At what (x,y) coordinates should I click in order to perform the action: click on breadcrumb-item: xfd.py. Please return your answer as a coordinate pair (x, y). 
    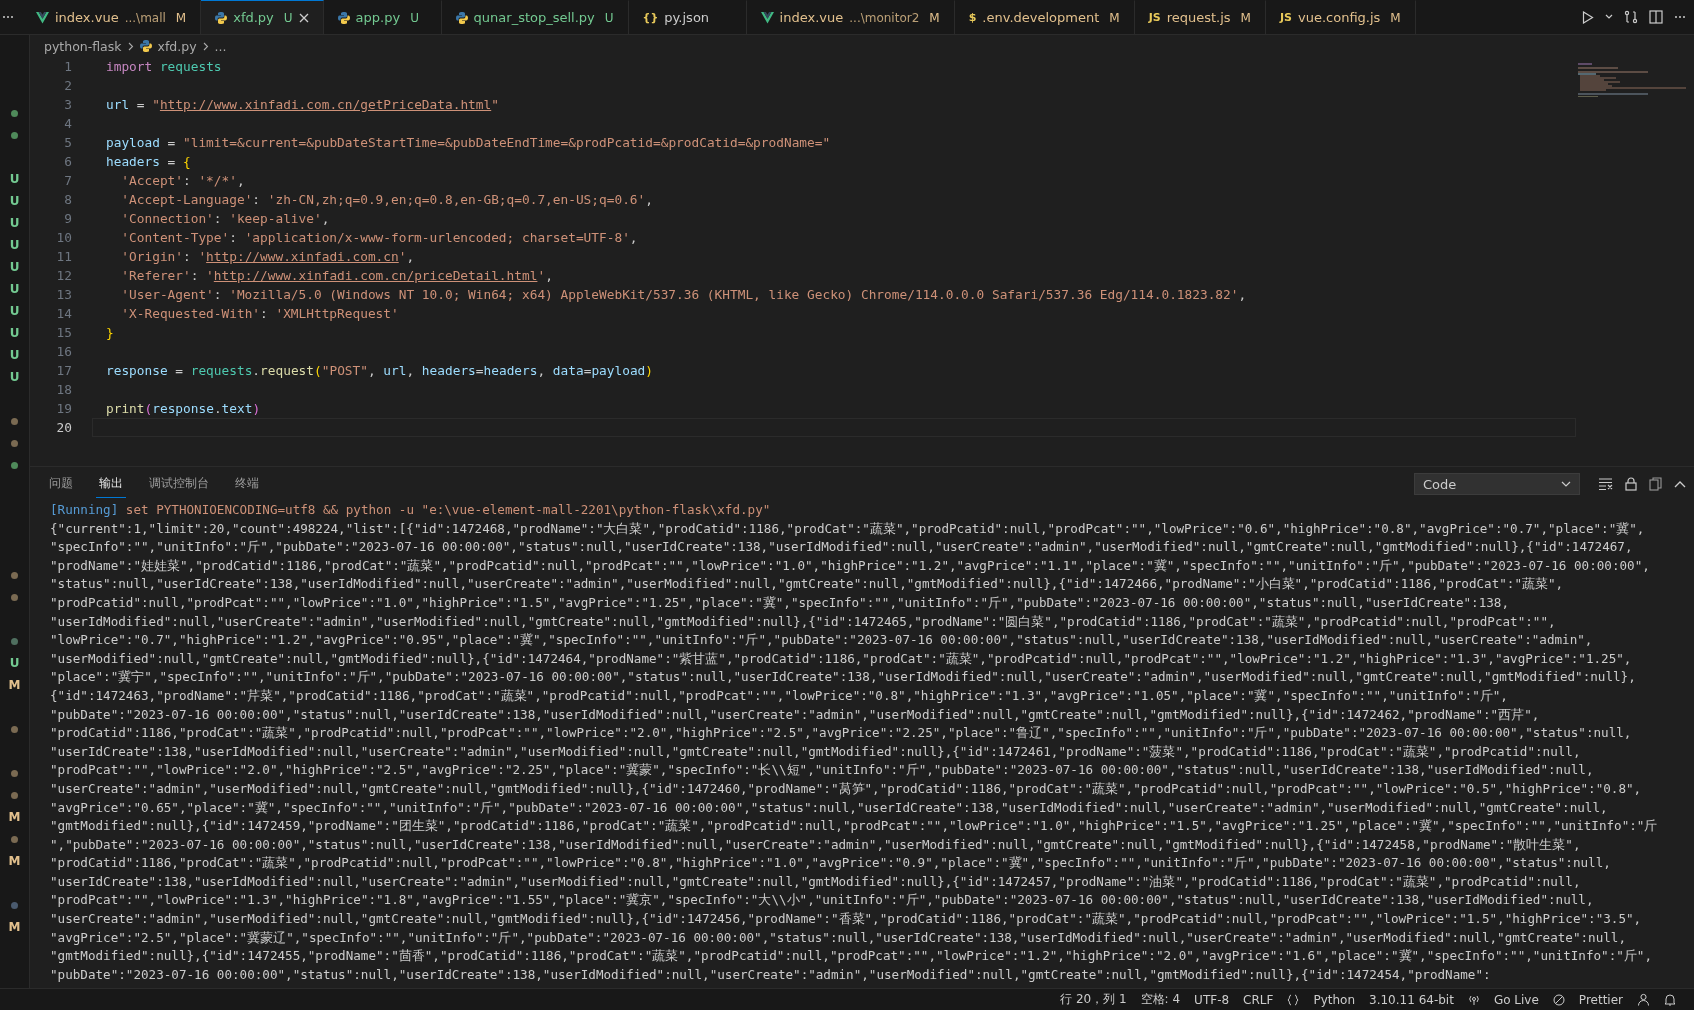
    Looking at the image, I should click on (177, 46).